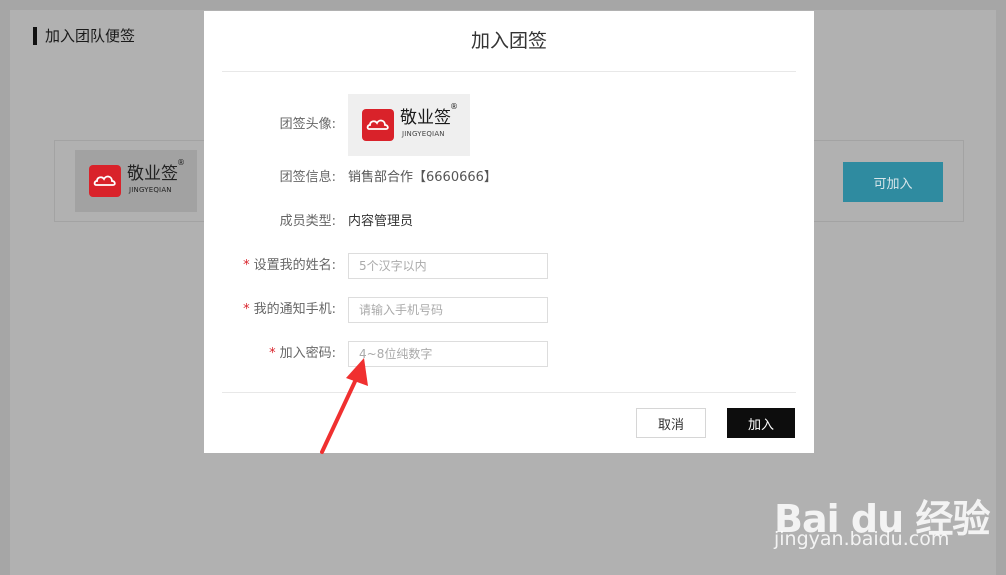 The height and width of the screenshot is (575, 1006). Describe the element at coordinates (862, 539) in the screenshot. I see `watermark-url: jingyan.baidu.com` at that location.